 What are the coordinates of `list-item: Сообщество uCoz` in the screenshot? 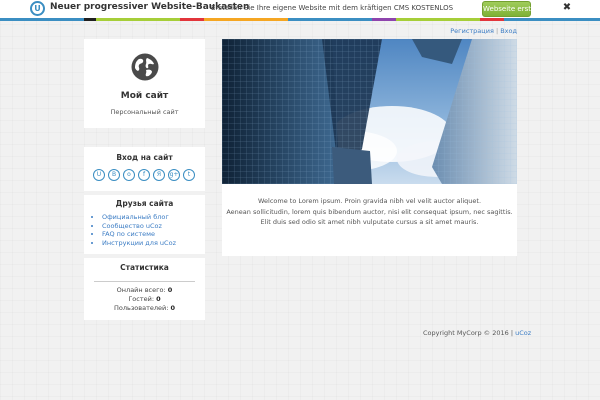 It's located at (139, 226).